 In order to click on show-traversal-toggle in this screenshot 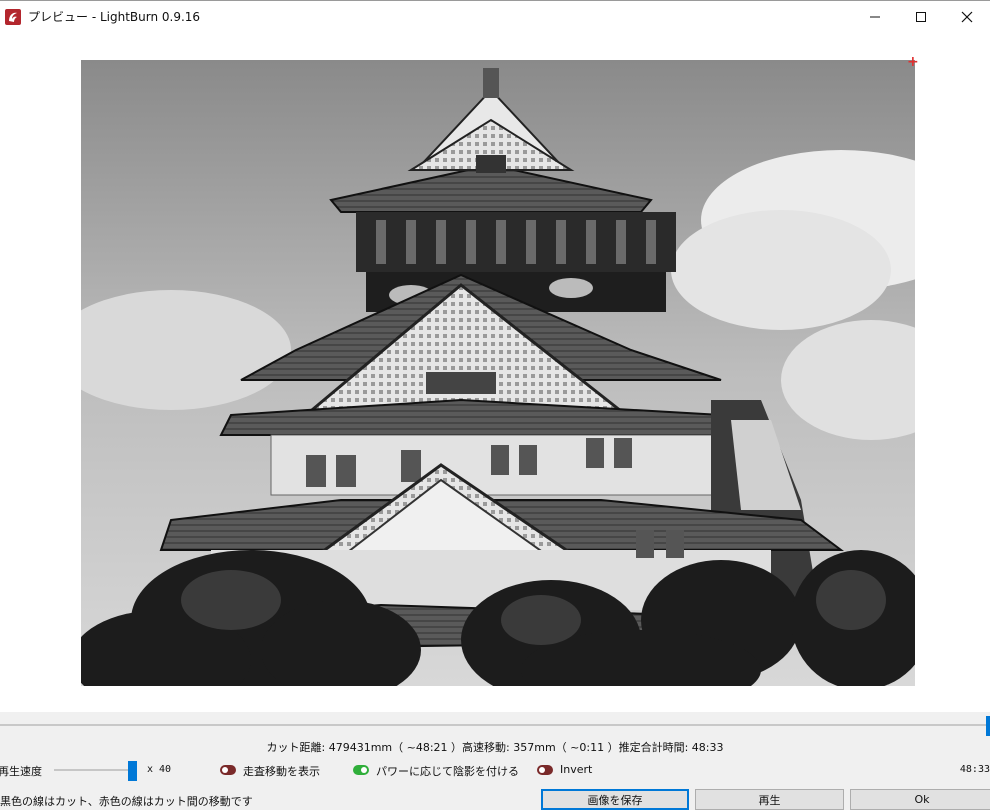, I will do `click(228, 770)`.